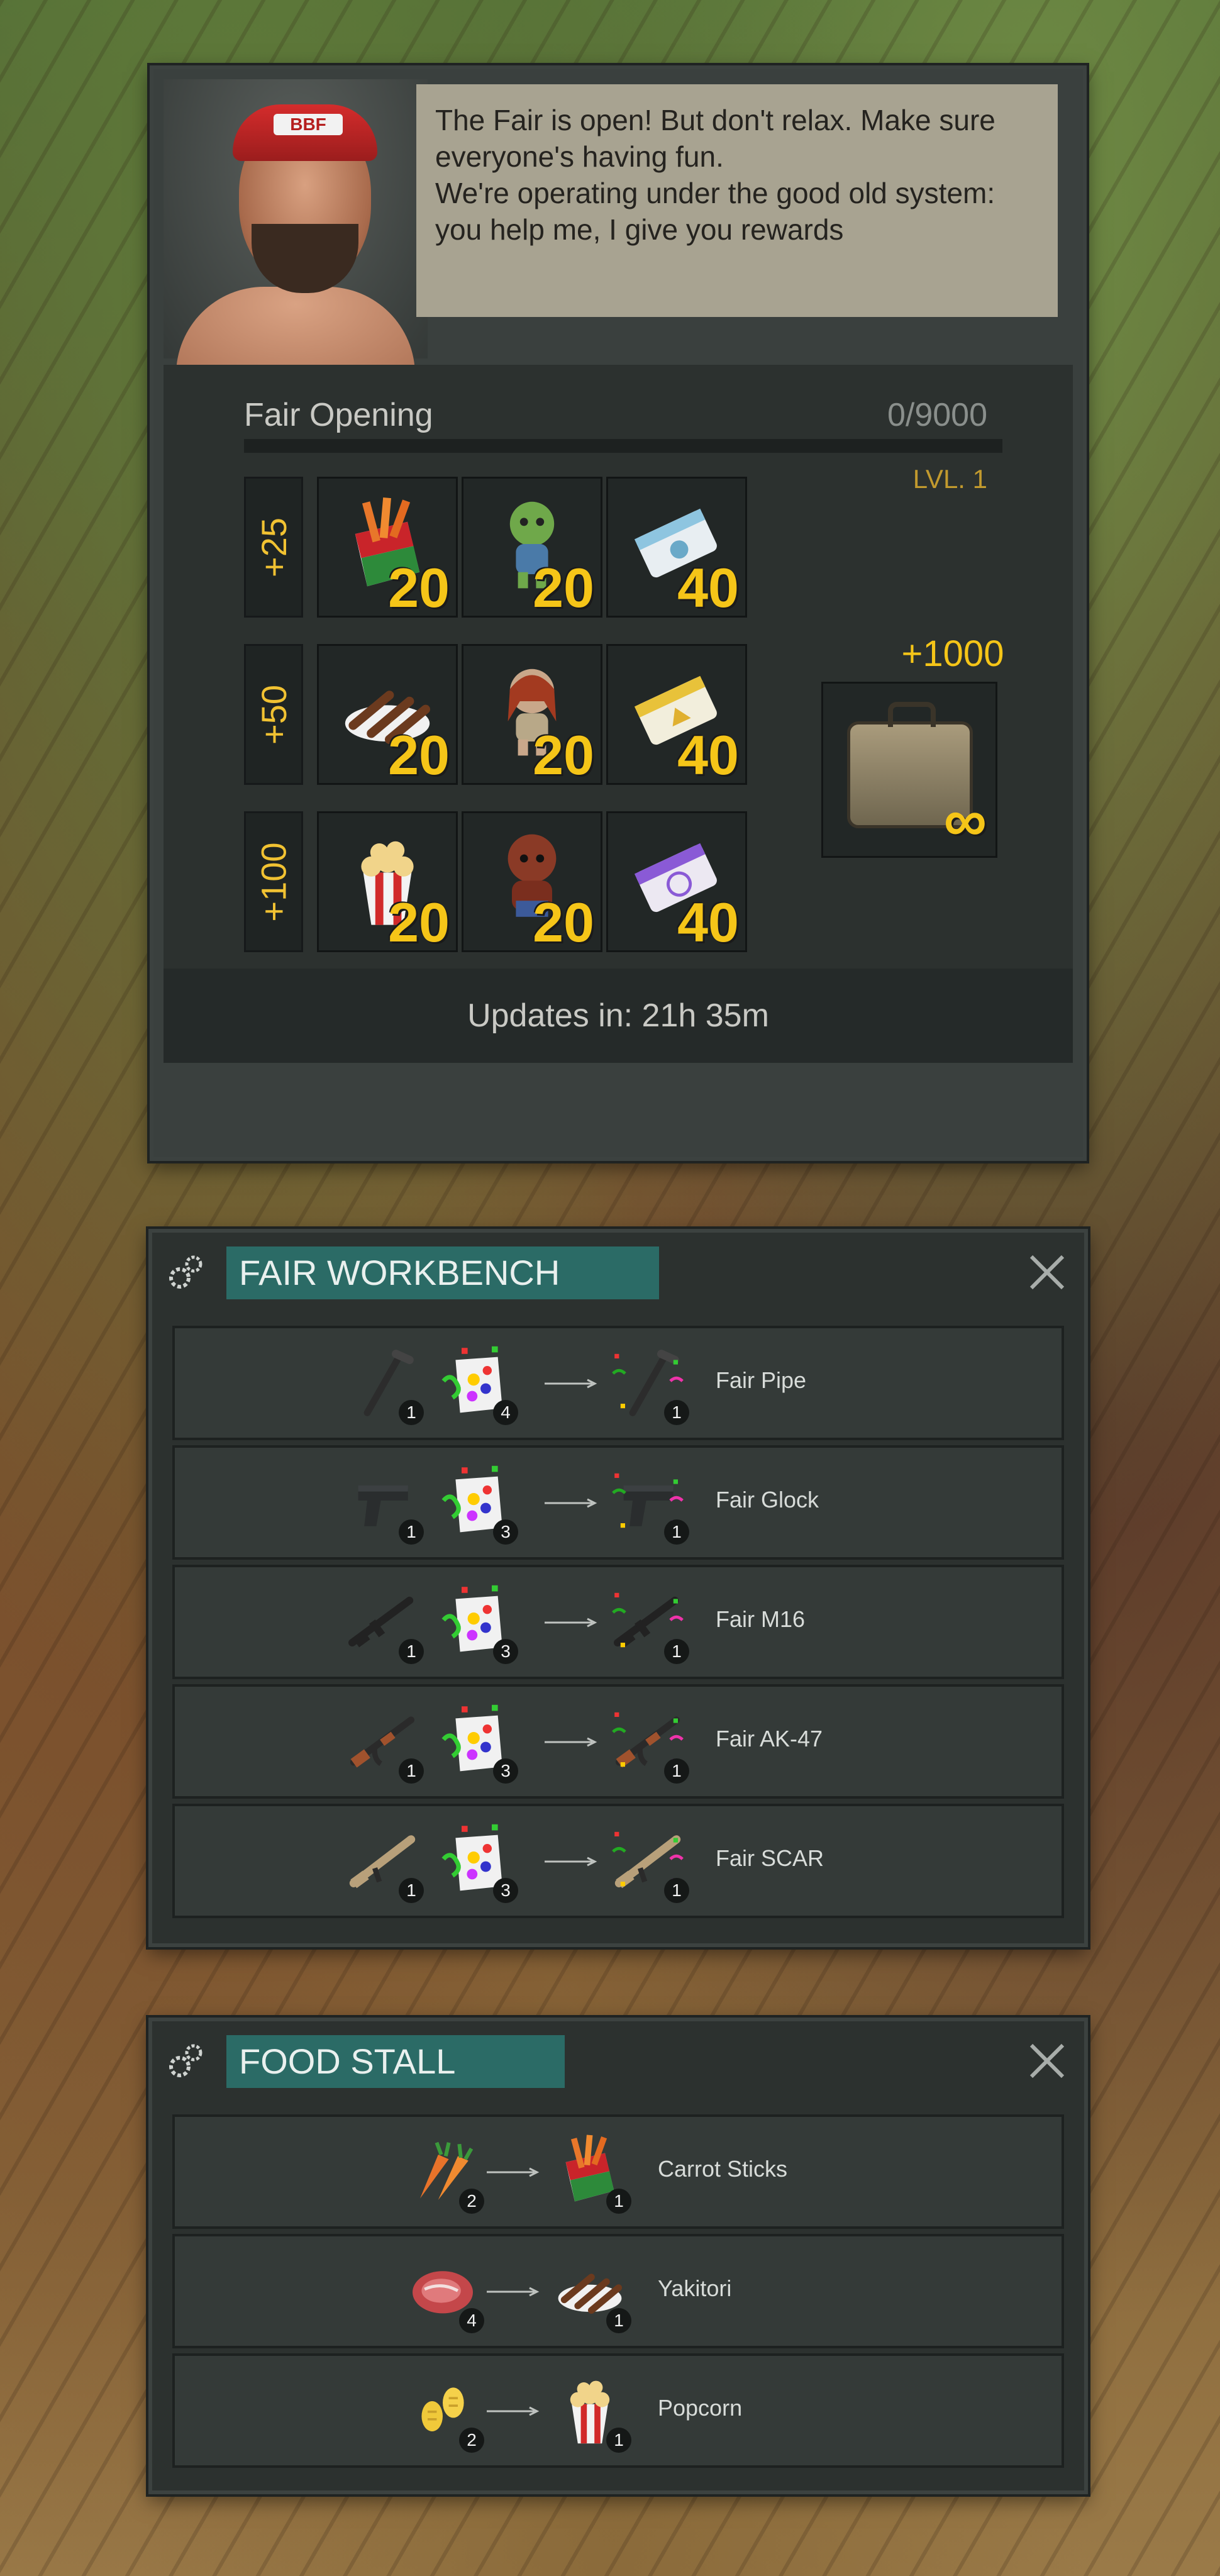  What do you see at coordinates (695, 2288) in the screenshot?
I see `recipe-name: Yakitori` at bounding box center [695, 2288].